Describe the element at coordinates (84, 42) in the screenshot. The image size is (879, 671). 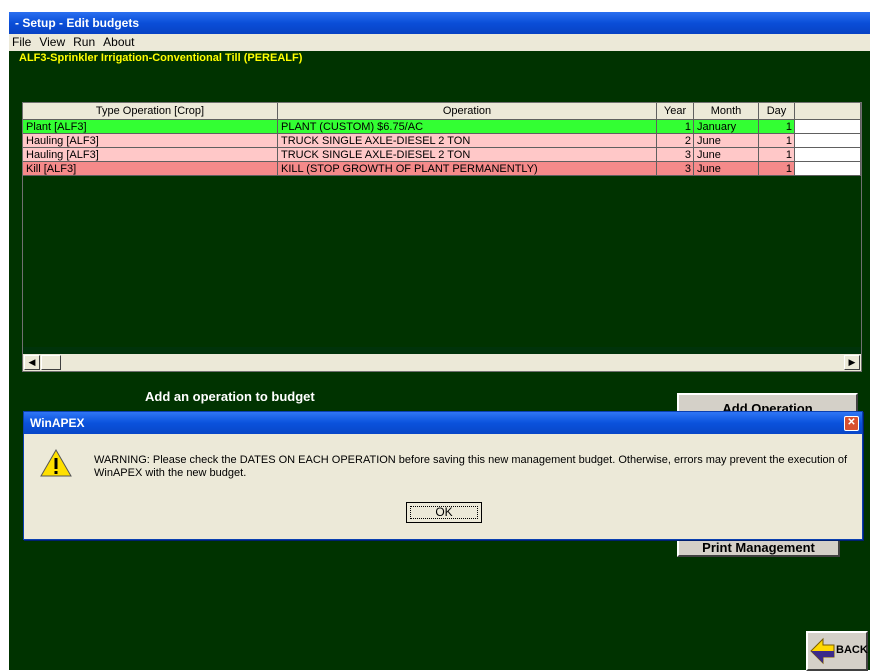
I see `menu-run: Run` at that location.